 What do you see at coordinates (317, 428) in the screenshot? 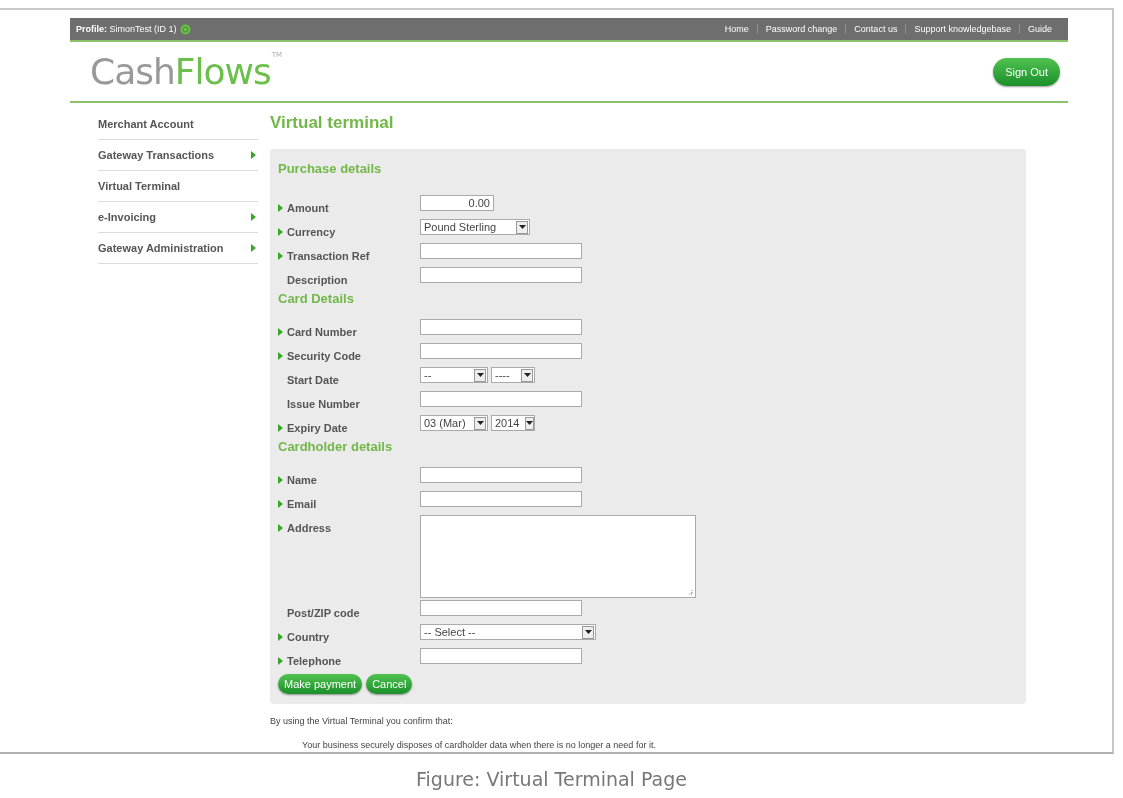
I see `field-label: Expiry Date` at bounding box center [317, 428].